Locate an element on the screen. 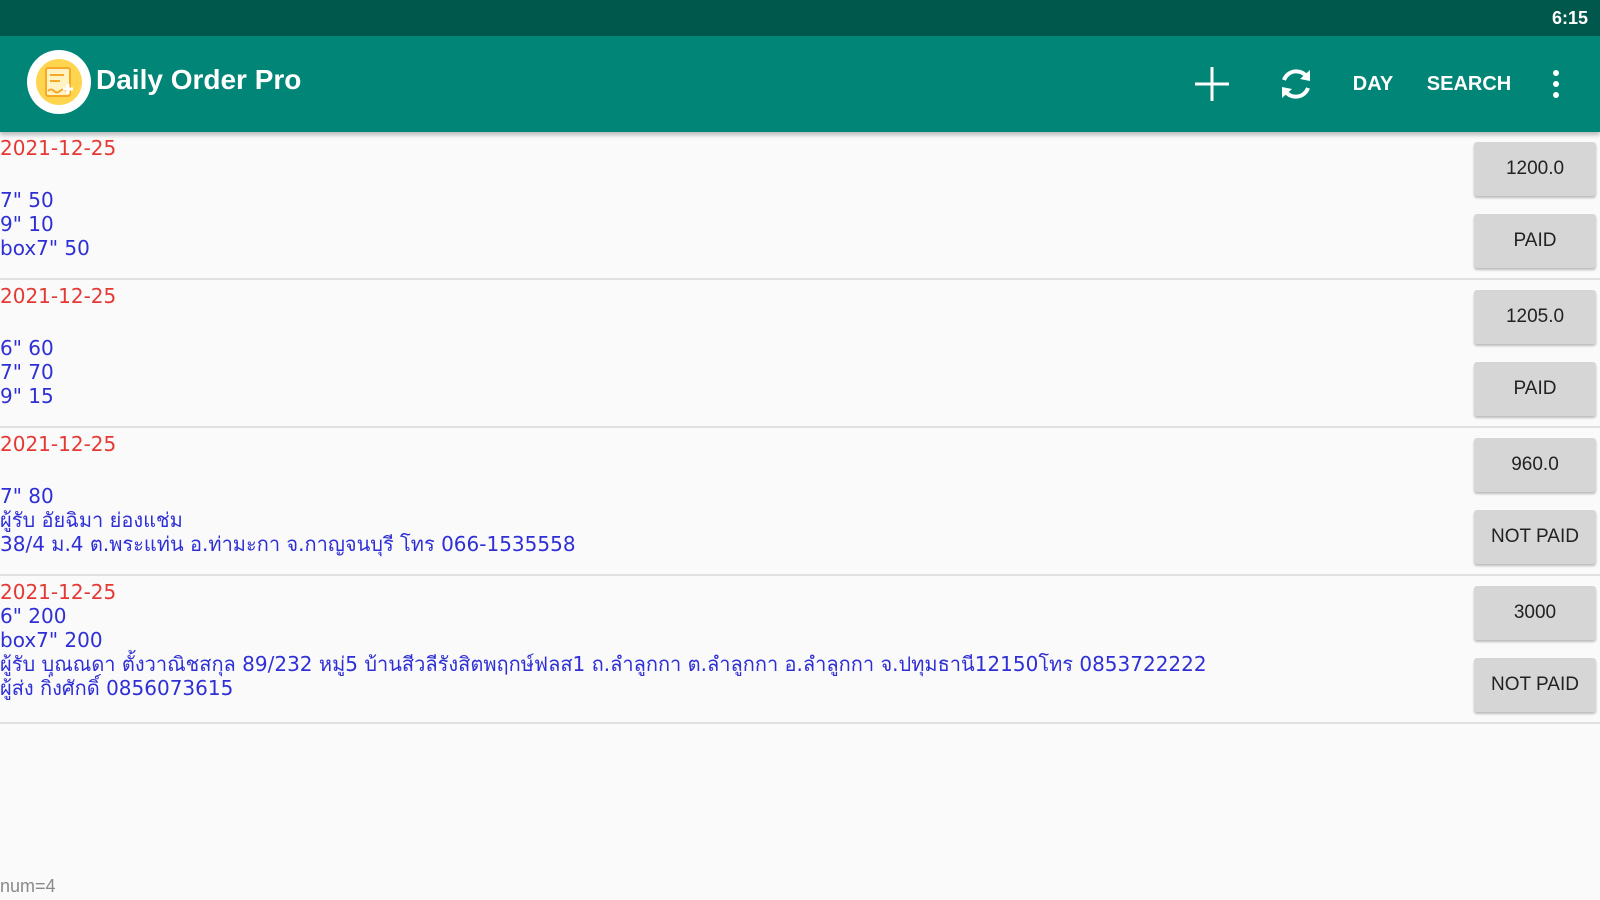 Image resolution: width=1600 pixels, height=900 pixels. order-line: 6" 60 is located at coordinates (27, 348).